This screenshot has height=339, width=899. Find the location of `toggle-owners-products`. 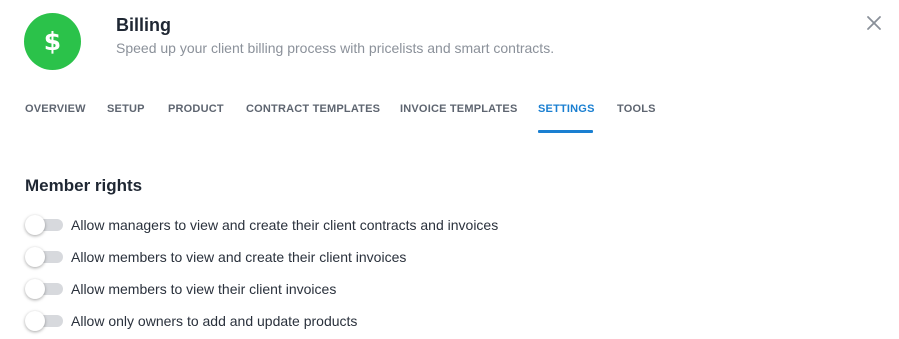

toggle-owners-products is located at coordinates (44, 321).